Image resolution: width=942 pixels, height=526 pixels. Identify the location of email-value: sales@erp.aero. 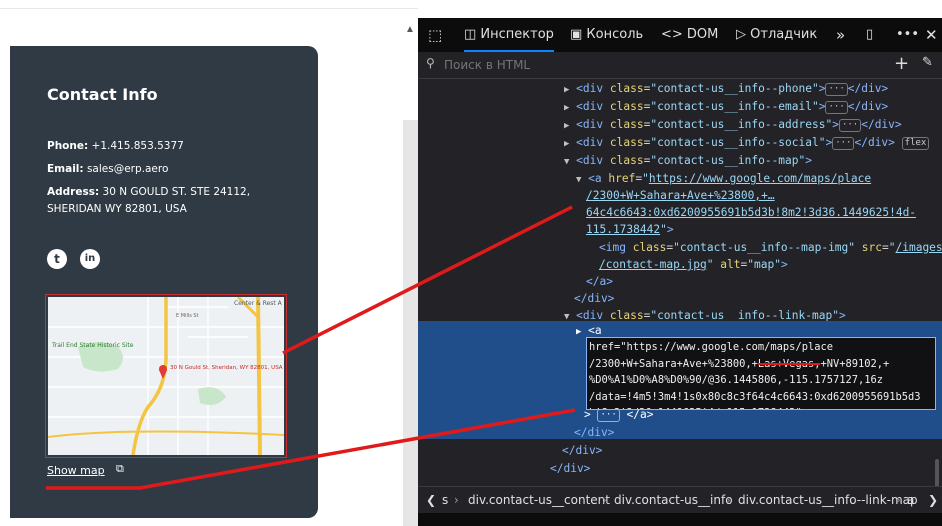
(127, 169).